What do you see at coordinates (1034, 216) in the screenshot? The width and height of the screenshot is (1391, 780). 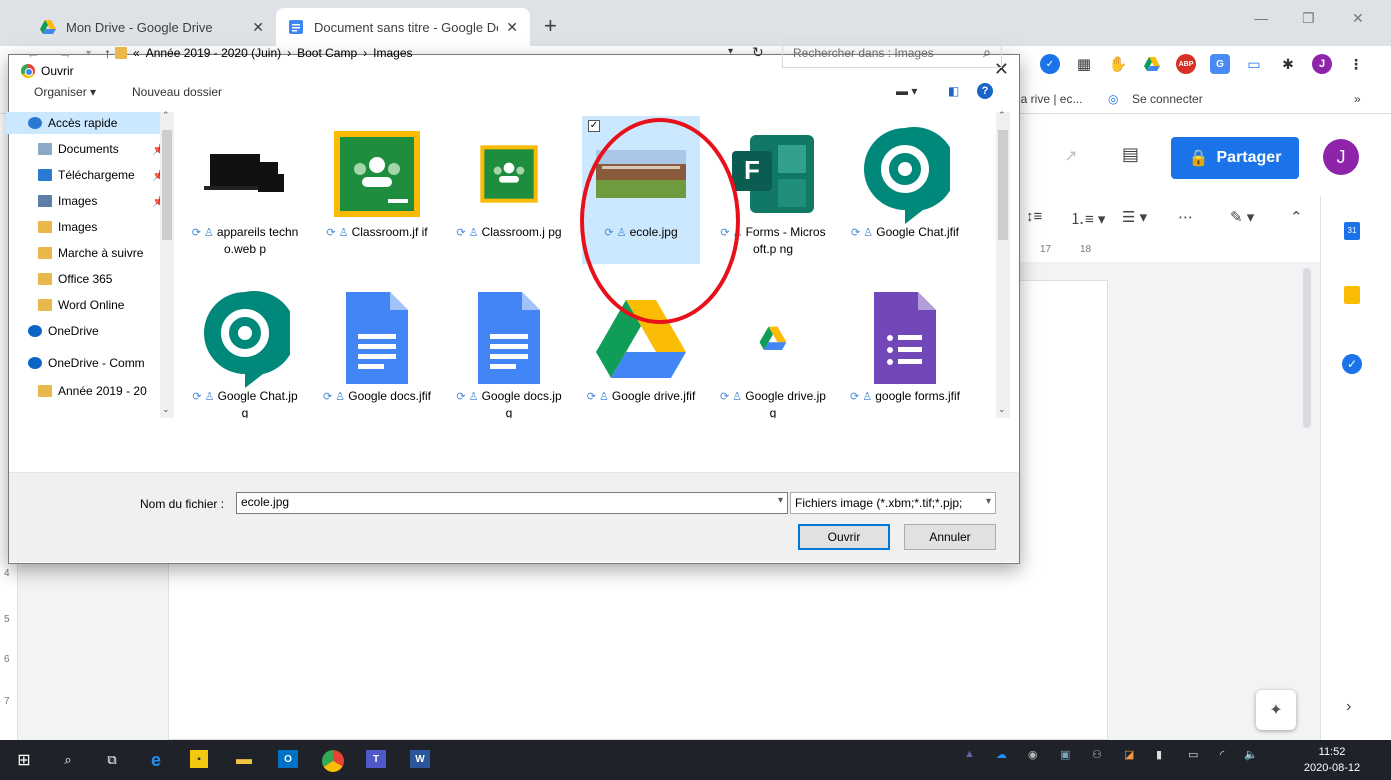 I see `line-spacing-icon: ↕≡` at bounding box center [1034, 216].